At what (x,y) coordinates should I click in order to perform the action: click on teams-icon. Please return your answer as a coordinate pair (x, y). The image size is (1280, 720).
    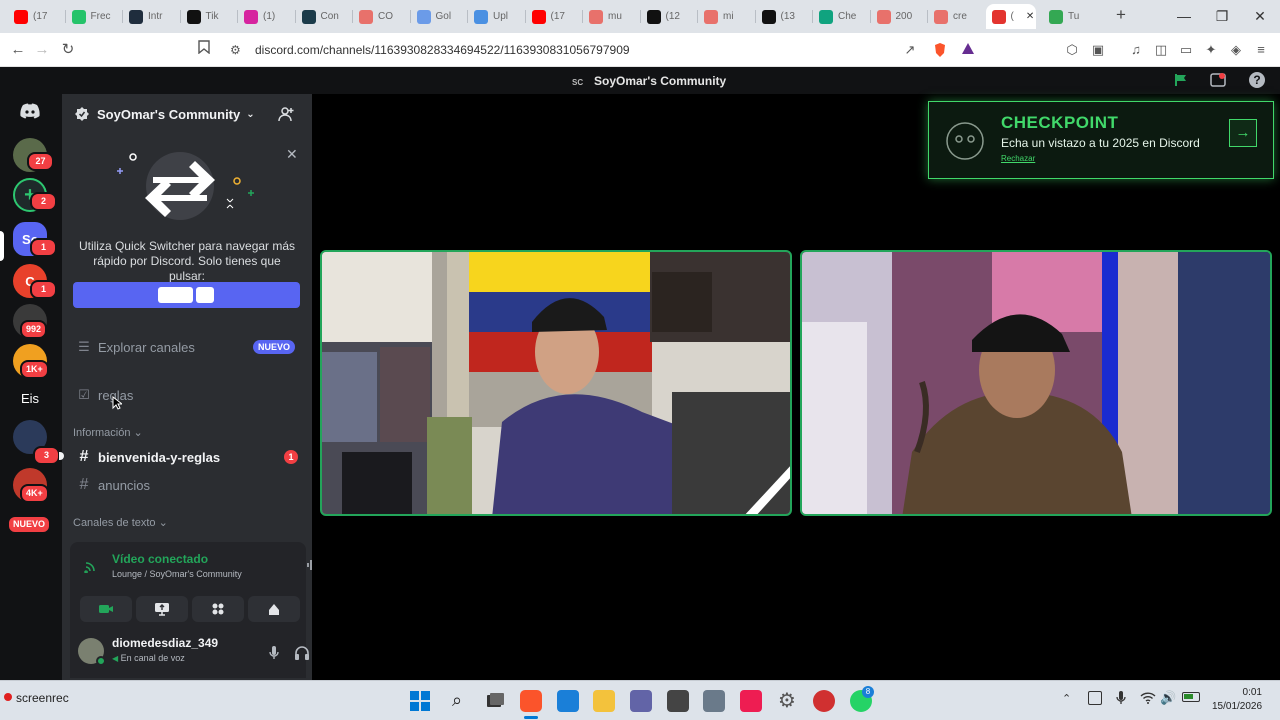
    Looking at the image, I should click on (641, 701).